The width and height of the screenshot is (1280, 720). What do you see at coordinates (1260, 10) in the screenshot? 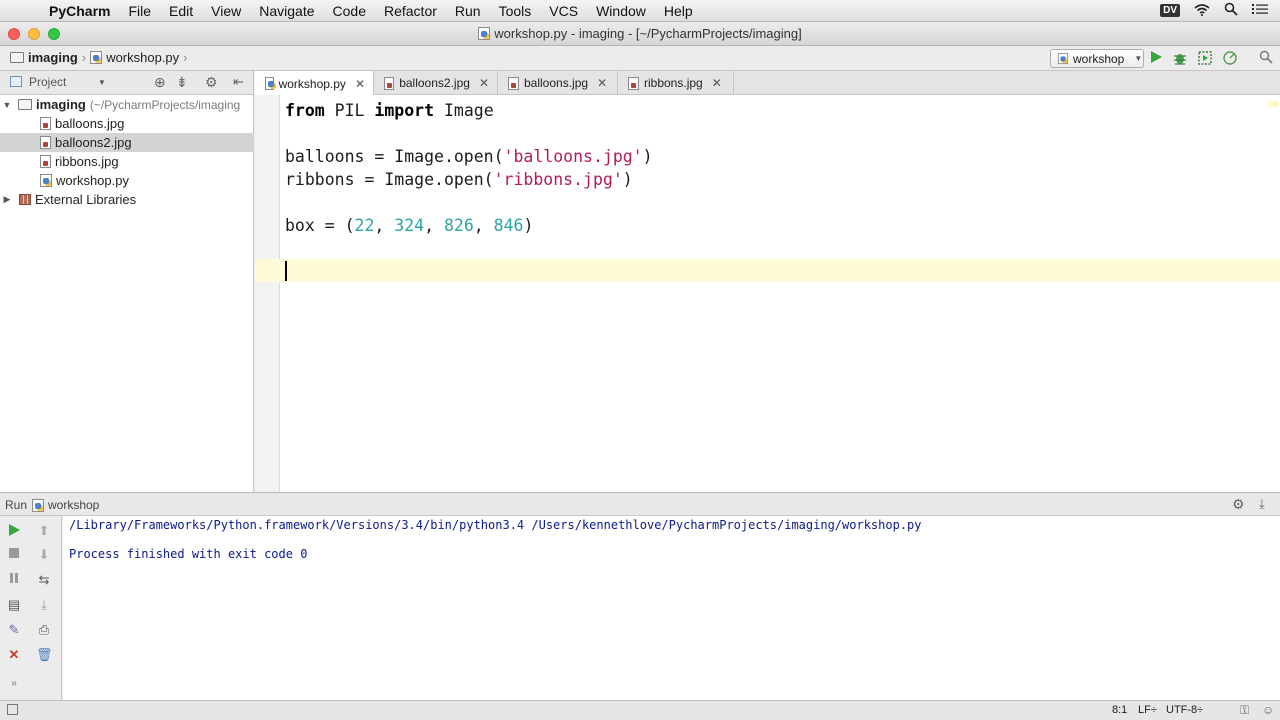
I see `notification-list-icon` at bounding box center [1260, 10].